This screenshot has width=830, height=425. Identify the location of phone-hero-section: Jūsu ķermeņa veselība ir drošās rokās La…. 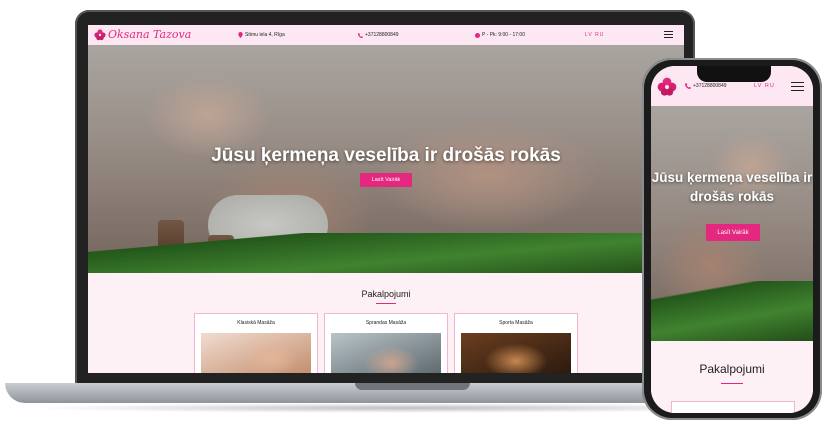
(732, 223).